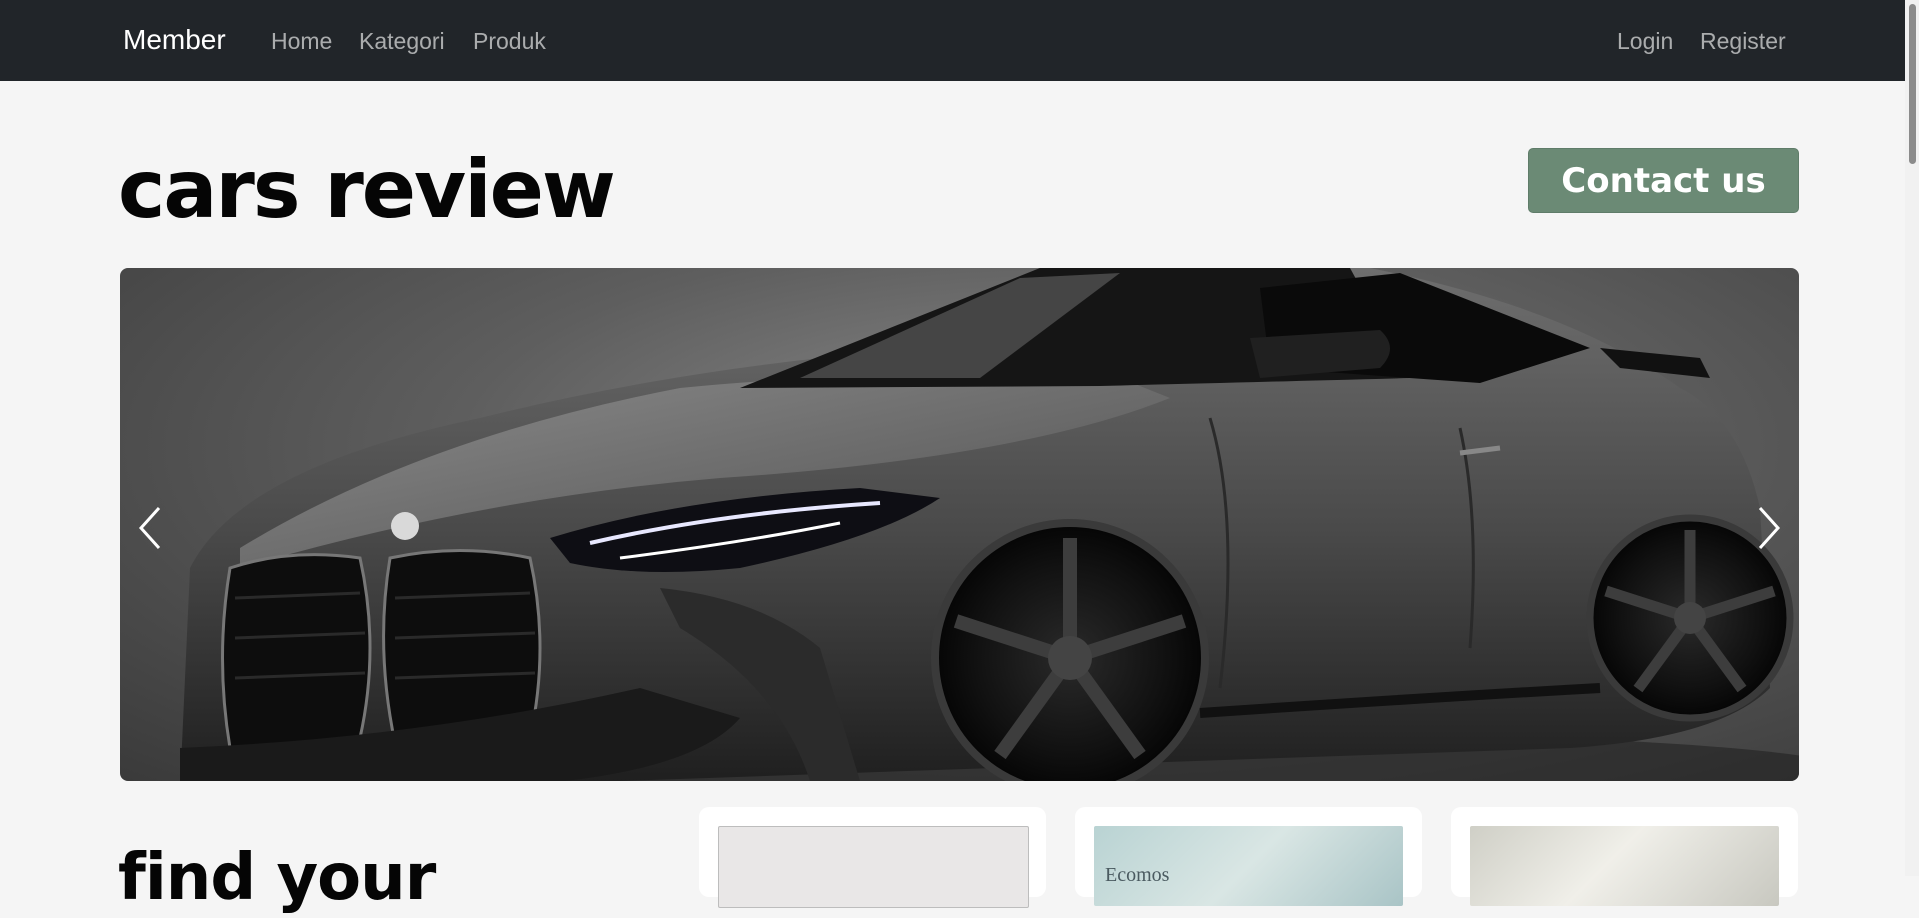 The image size is (1919, 918). What do you see at coordinates (1912, 438) in the screenshot?
I see `page-scrollbar` at bounding box center [1912, 438].